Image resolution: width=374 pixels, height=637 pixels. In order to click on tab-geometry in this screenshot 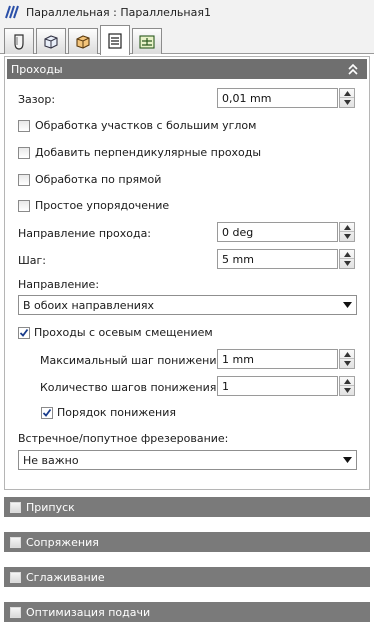, I will do `click(83, 41)`.